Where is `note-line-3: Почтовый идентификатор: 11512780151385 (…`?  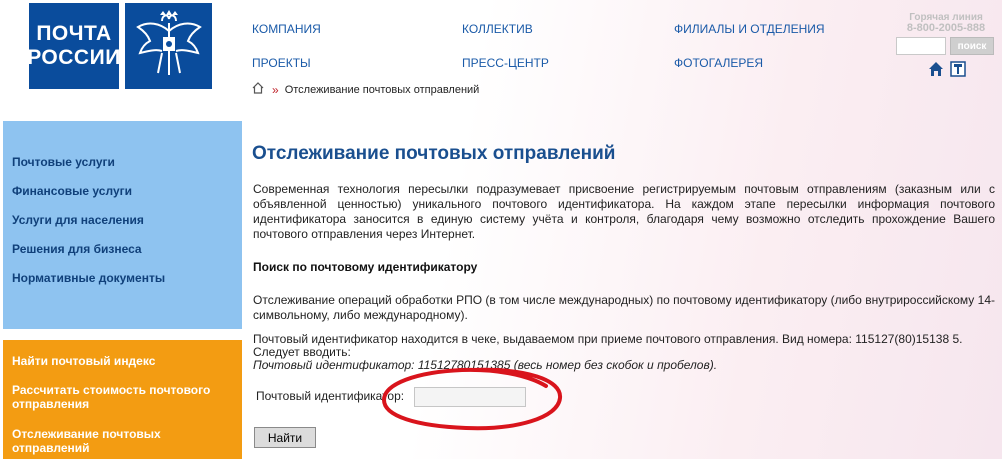 note-line-3: Почтовый идентификатор: 11512780151385 (… is located at coordinates (485, 365).